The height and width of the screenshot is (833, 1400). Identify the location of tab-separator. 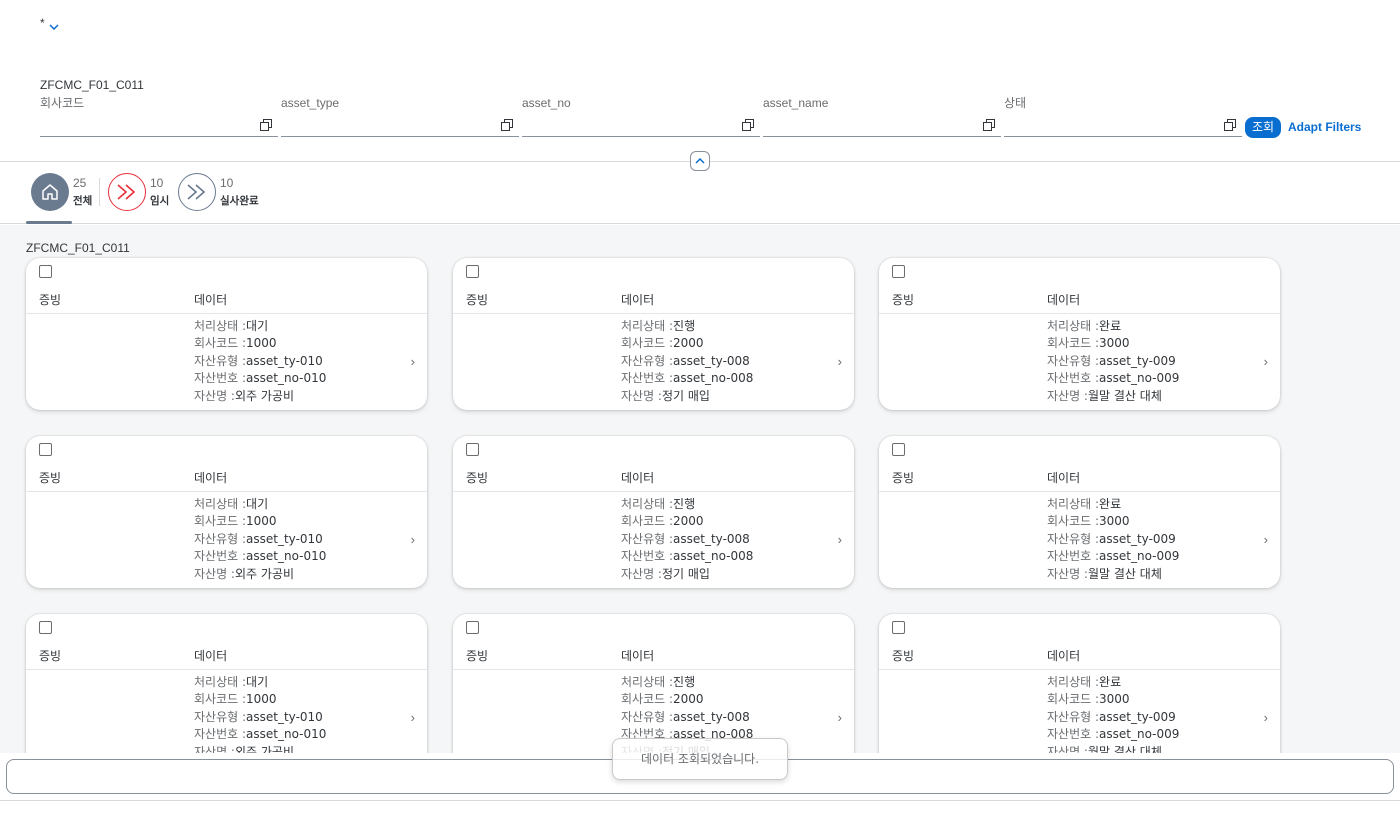
(99, 192).